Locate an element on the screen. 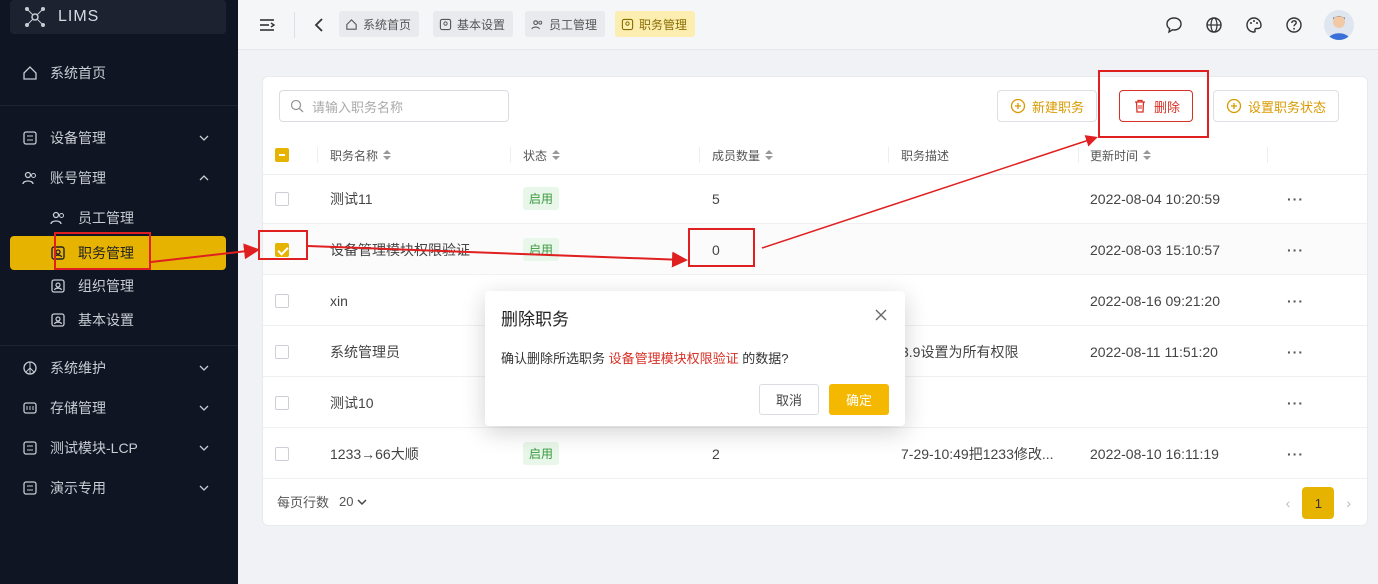 The width and height of the screenshot is (1378, 584). tab-staff: 员工管理 is located at coordinates (565, 24).